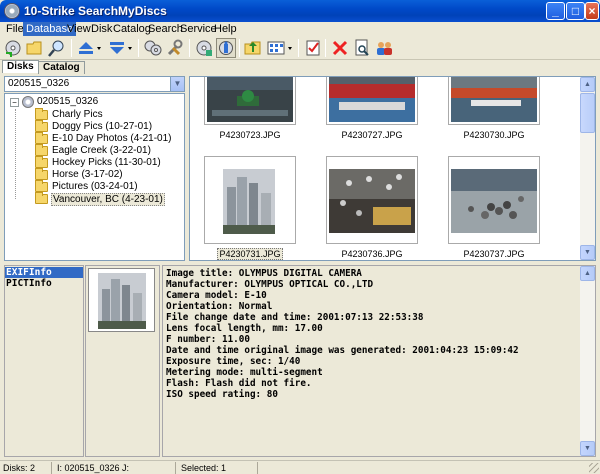  I want to click on exif-line: Orientation: Normal, so click(219, 306).